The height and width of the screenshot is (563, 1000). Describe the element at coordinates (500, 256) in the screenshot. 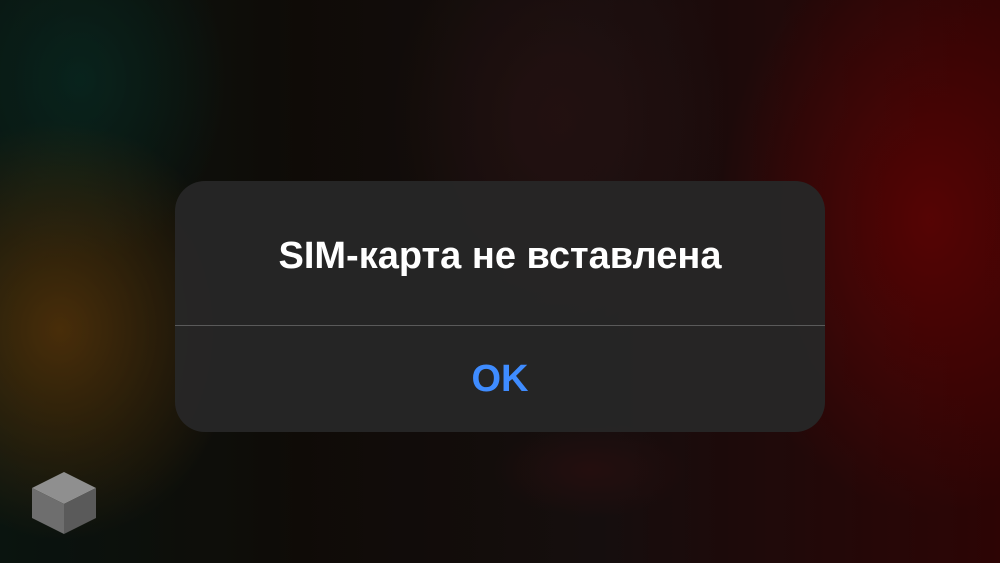

I see `alert-title: SIM-карта не вставлена` at that location.